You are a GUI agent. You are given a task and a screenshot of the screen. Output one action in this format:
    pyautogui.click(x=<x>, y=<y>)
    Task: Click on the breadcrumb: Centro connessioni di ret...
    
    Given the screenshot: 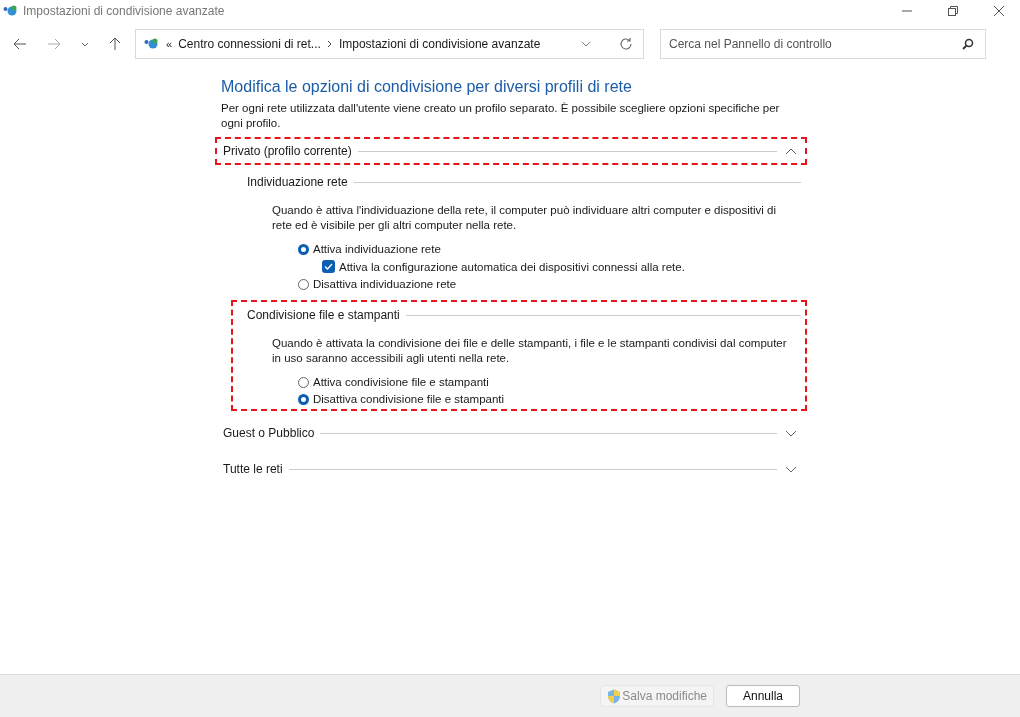 What is the action you would take?
    pyautogui.click(x=249, y=44)
    